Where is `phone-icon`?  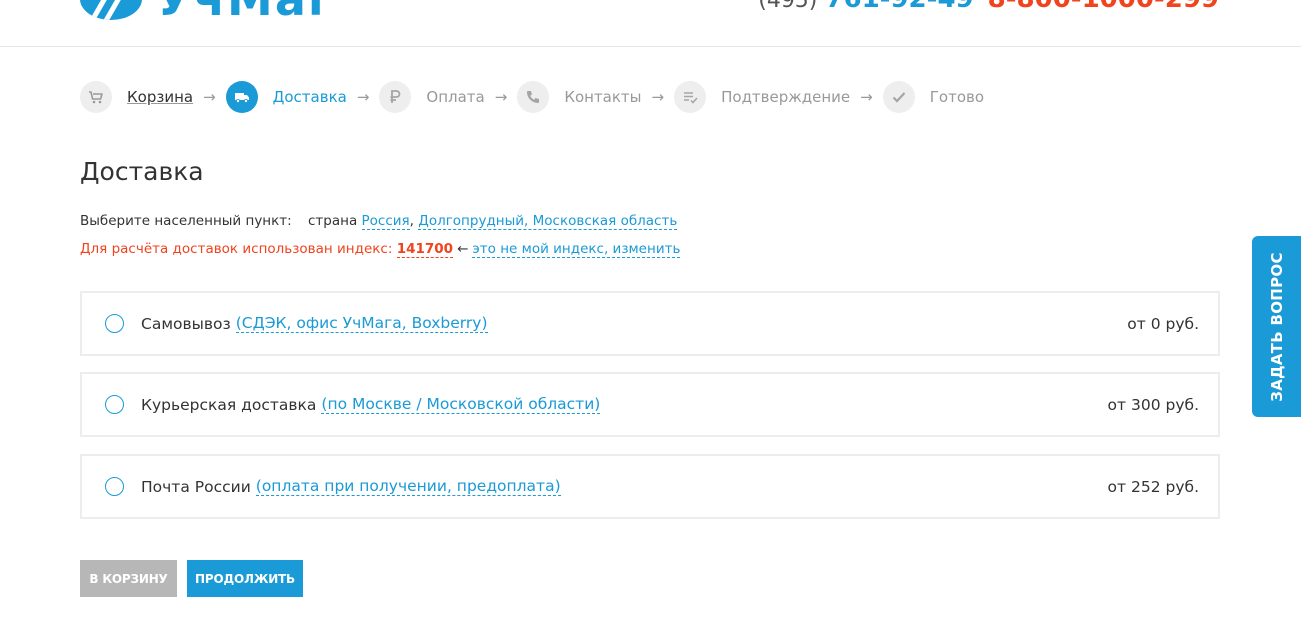 phone-icon is located at coordinates (533, 97).